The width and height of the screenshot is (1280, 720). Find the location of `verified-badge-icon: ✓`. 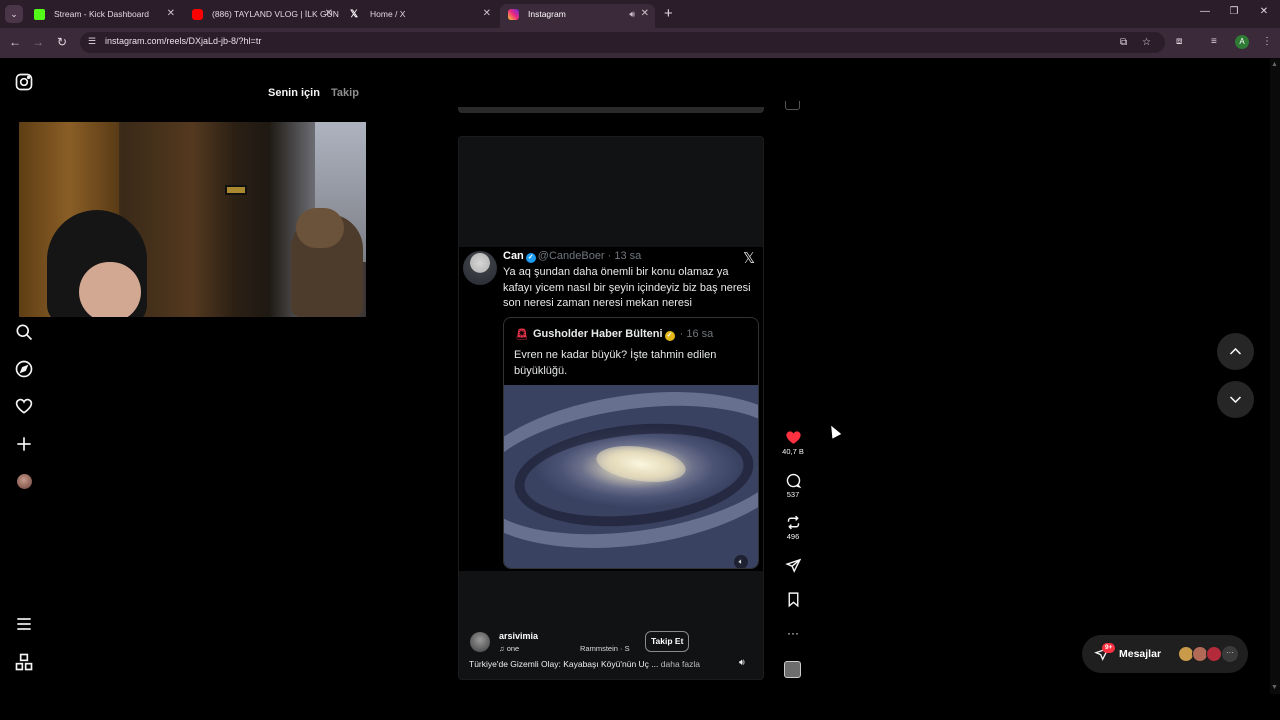

verified-badge-icon: ✓ is located at coordinates (530, 258).